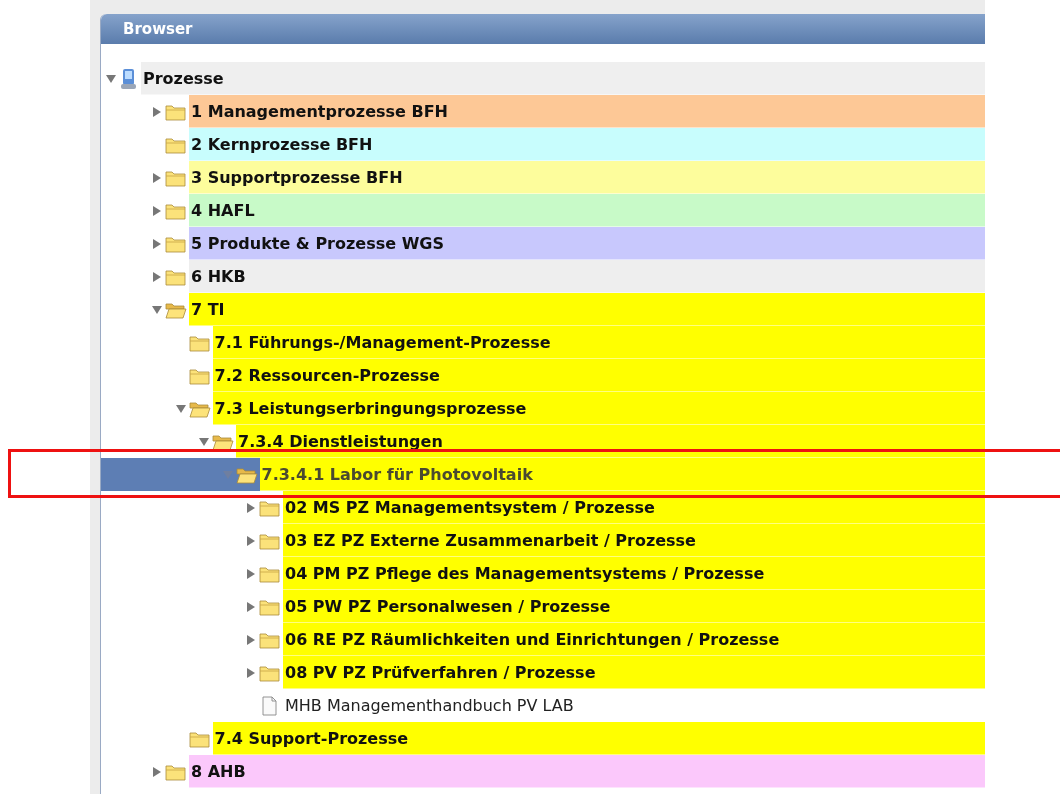 The height and width of the screenshot is (794, 1060). What do you see at coordinates (129, 78) in the screenshot?
I see `computer-icon` at bounding box center [129, 78].